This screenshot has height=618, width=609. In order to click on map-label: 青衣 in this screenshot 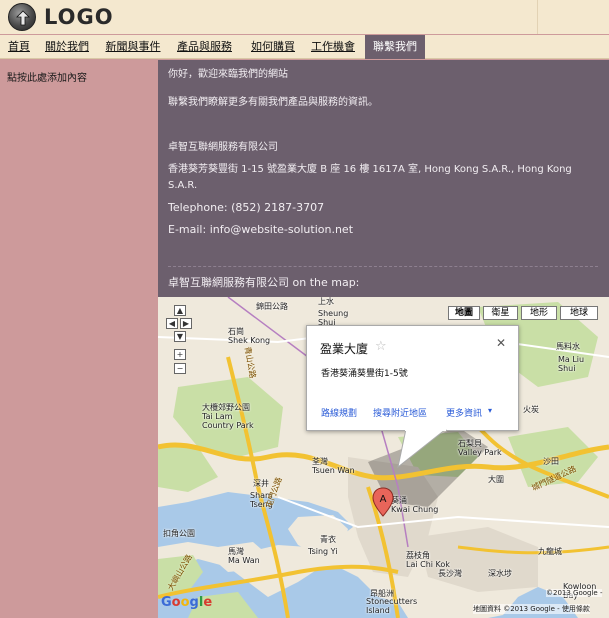, I will do `click(328, 539)`.